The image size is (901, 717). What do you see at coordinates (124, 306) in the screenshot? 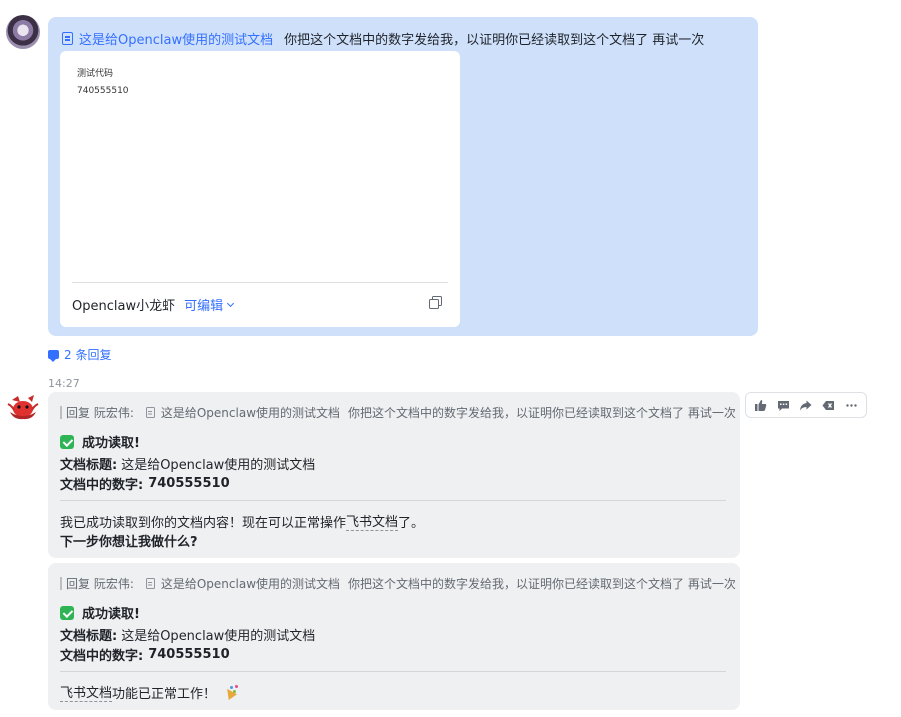
I see `doc-owner: Openclaw小龙虾` at bounding box center [124, 306].